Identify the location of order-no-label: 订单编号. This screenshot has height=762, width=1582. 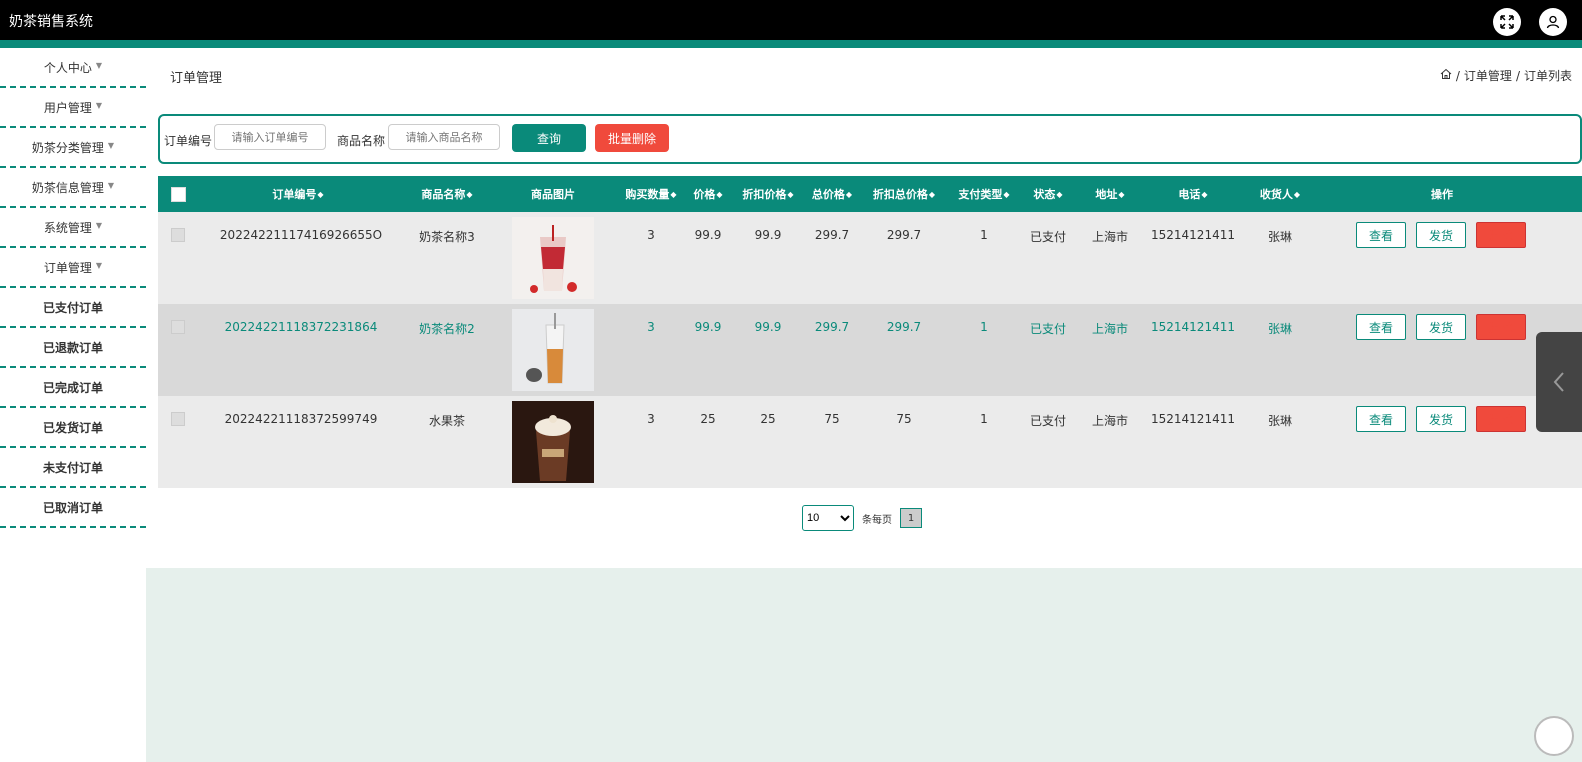
(188, 141).